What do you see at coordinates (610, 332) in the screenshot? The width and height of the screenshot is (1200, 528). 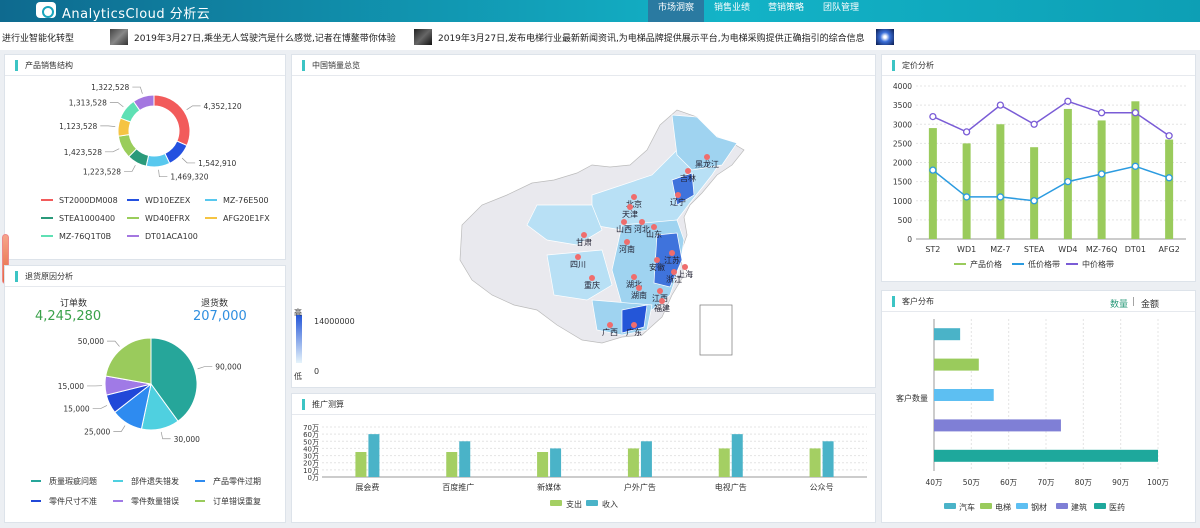 I see `province-label: 广西` at bounding box center [610, 332].